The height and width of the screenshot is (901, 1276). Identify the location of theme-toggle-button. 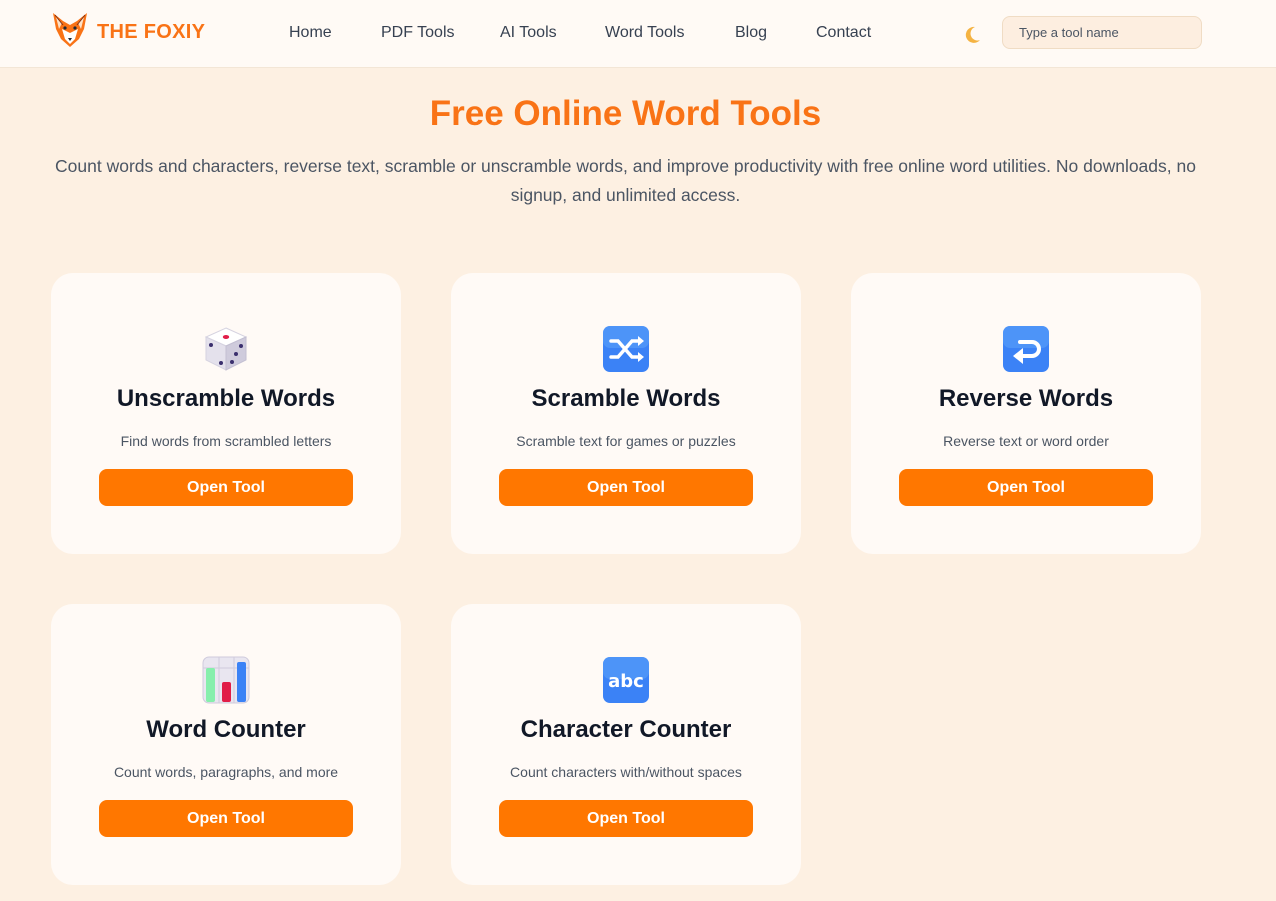
(972, 35).